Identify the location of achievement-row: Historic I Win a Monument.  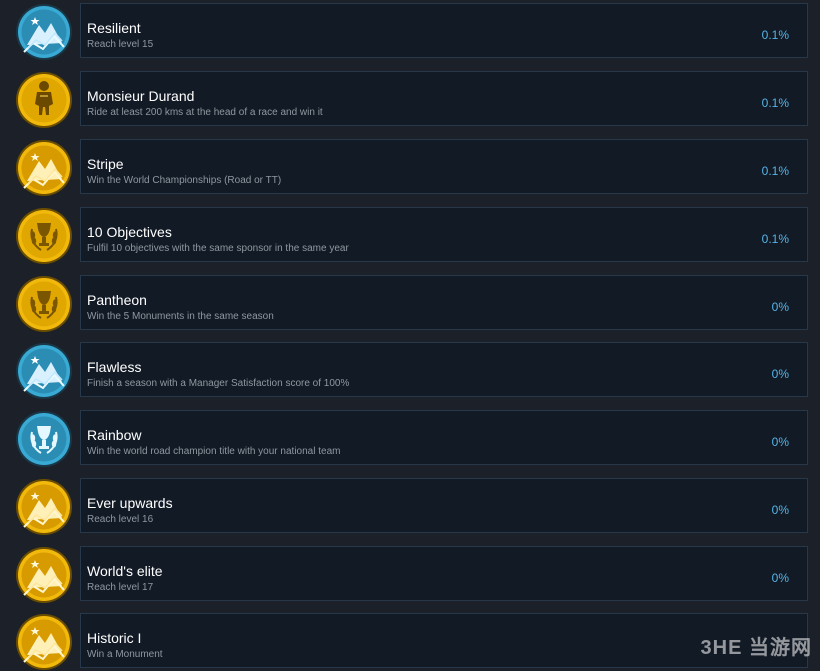
(410, 641).